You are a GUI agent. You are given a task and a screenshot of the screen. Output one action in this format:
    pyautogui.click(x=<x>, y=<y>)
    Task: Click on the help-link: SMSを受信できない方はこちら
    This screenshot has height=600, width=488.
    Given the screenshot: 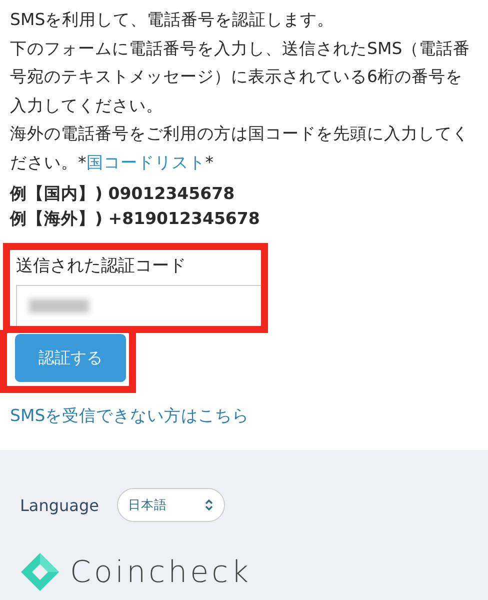 What is the action you would take?
    pyautogui.click(x=130, y=416)
    